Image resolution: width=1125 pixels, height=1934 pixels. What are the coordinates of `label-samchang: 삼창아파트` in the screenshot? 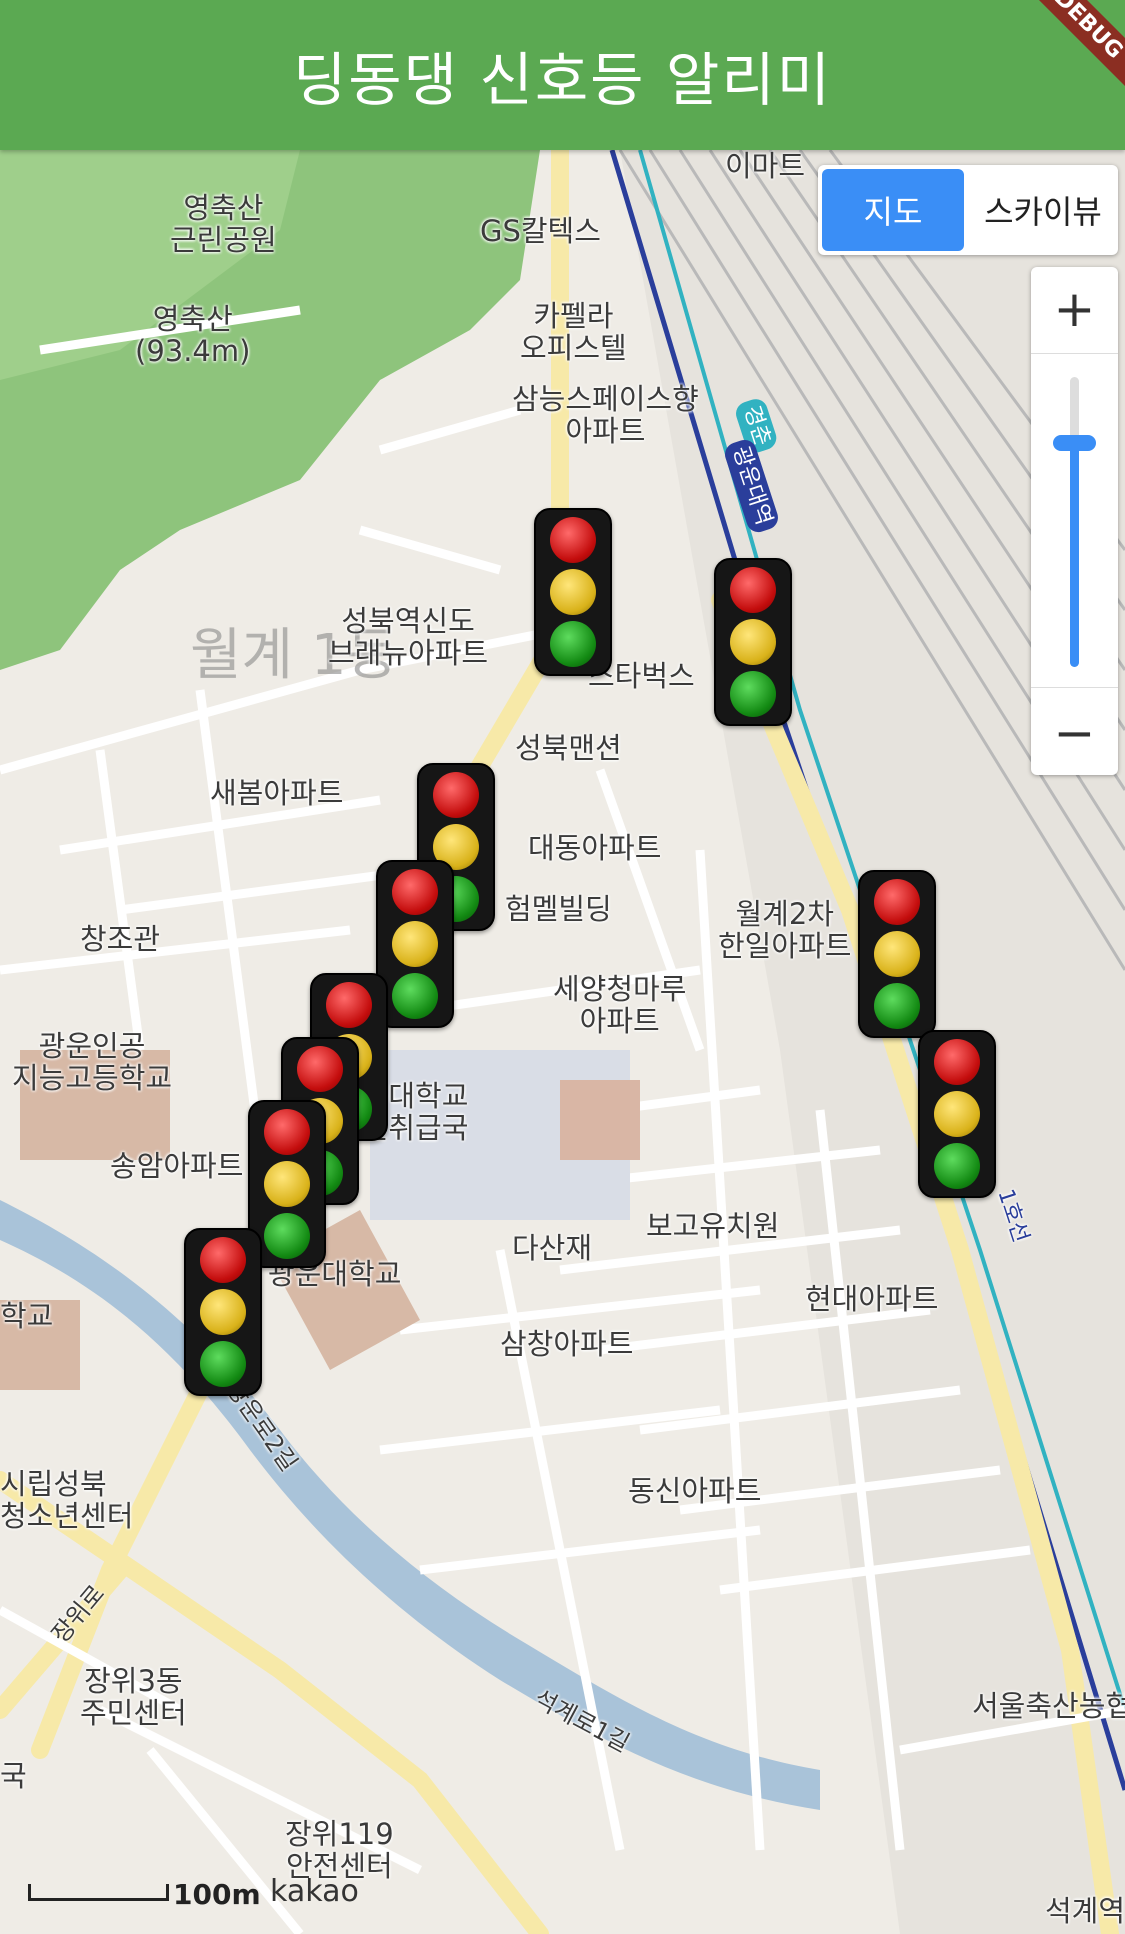 It's located at (567, 1344).